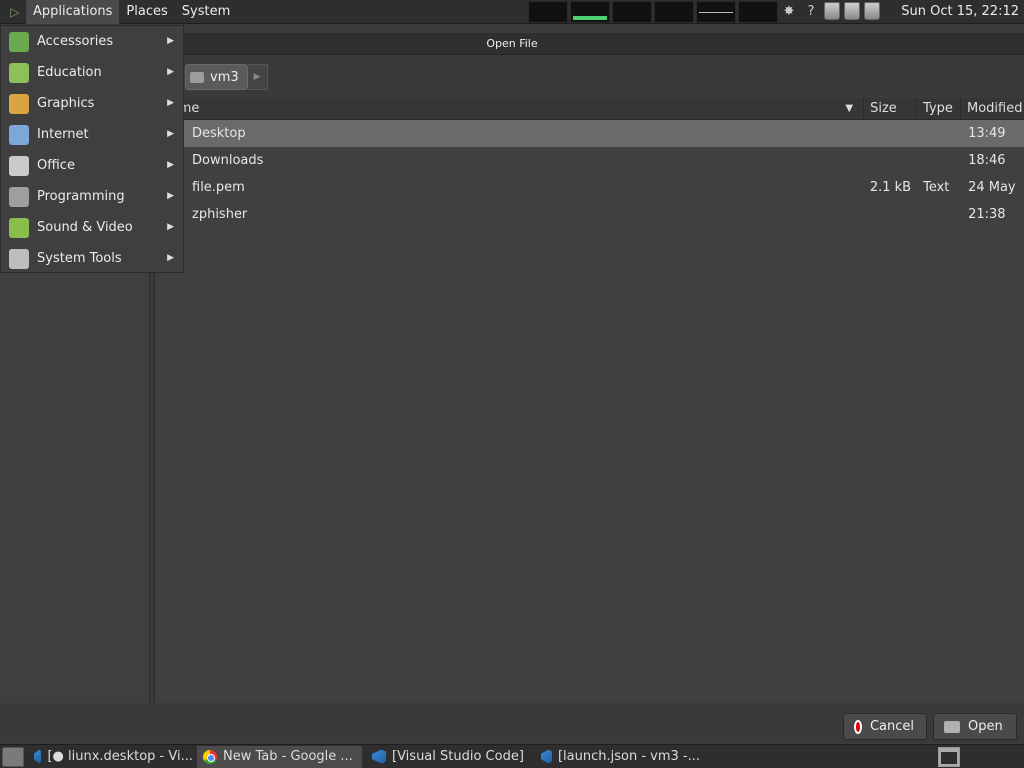 This screenshot has width=1024, height=768. I want to click on system-menu-button: System, so click(206, 12).